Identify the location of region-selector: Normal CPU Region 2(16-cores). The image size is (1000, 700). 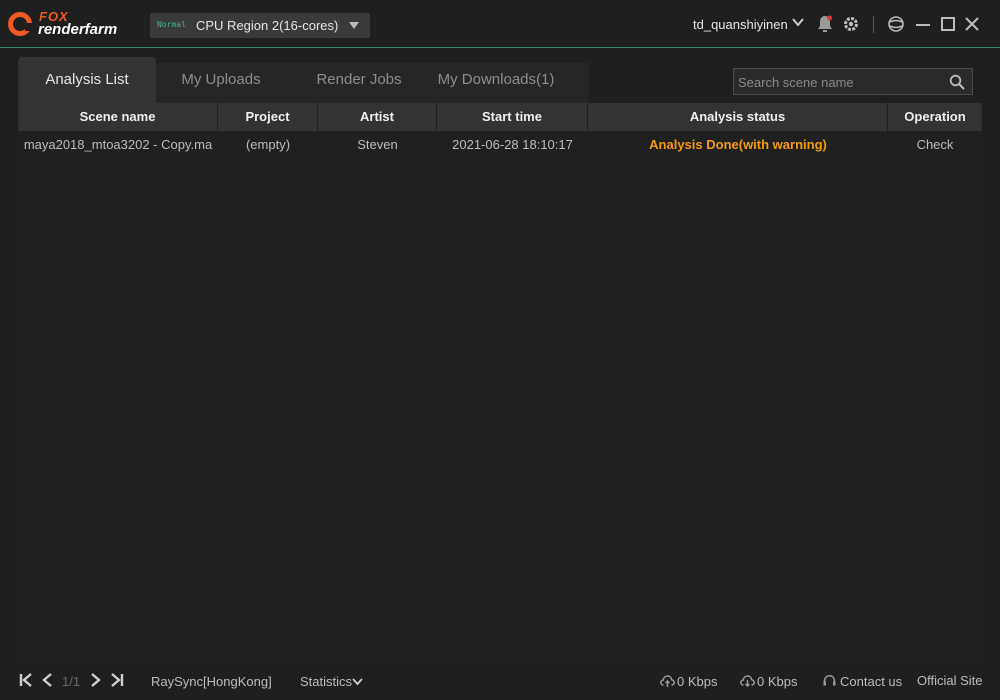
(260, 25).